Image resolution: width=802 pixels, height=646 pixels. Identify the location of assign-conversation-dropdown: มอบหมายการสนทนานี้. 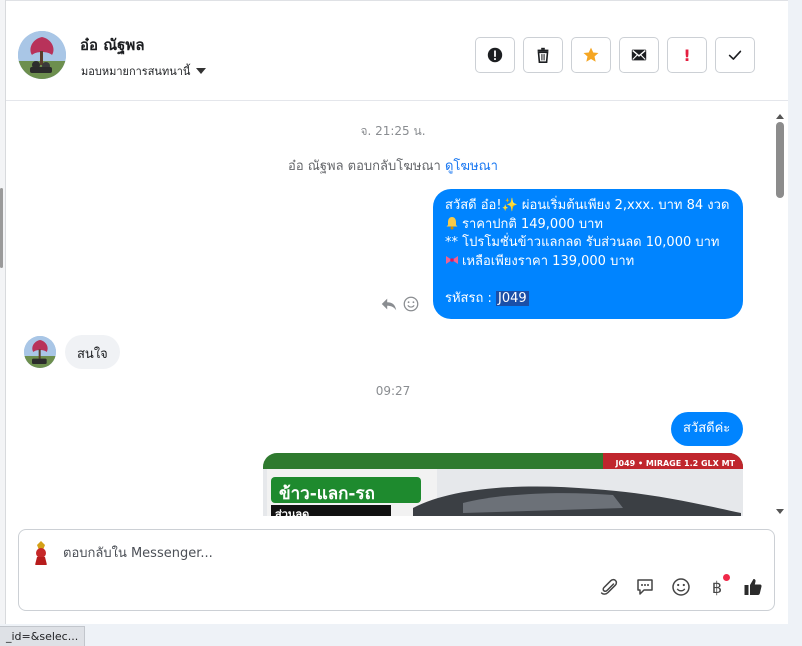
(144, 71).